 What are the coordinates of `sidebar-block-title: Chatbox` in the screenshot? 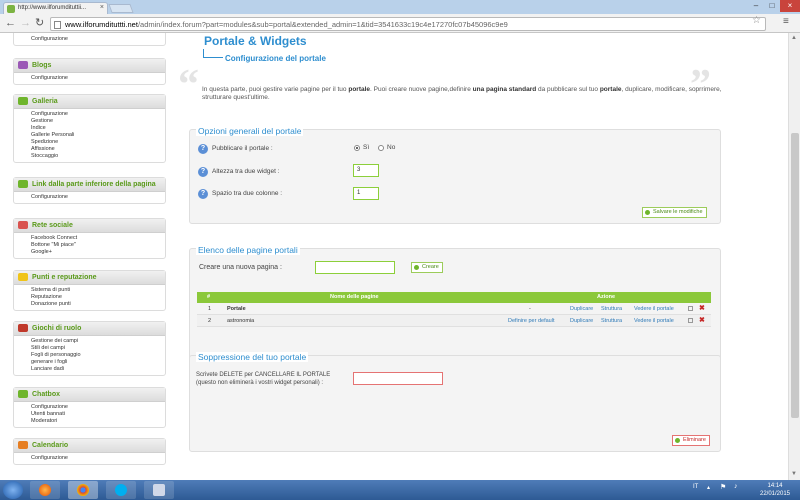 It's located at (89, 395).